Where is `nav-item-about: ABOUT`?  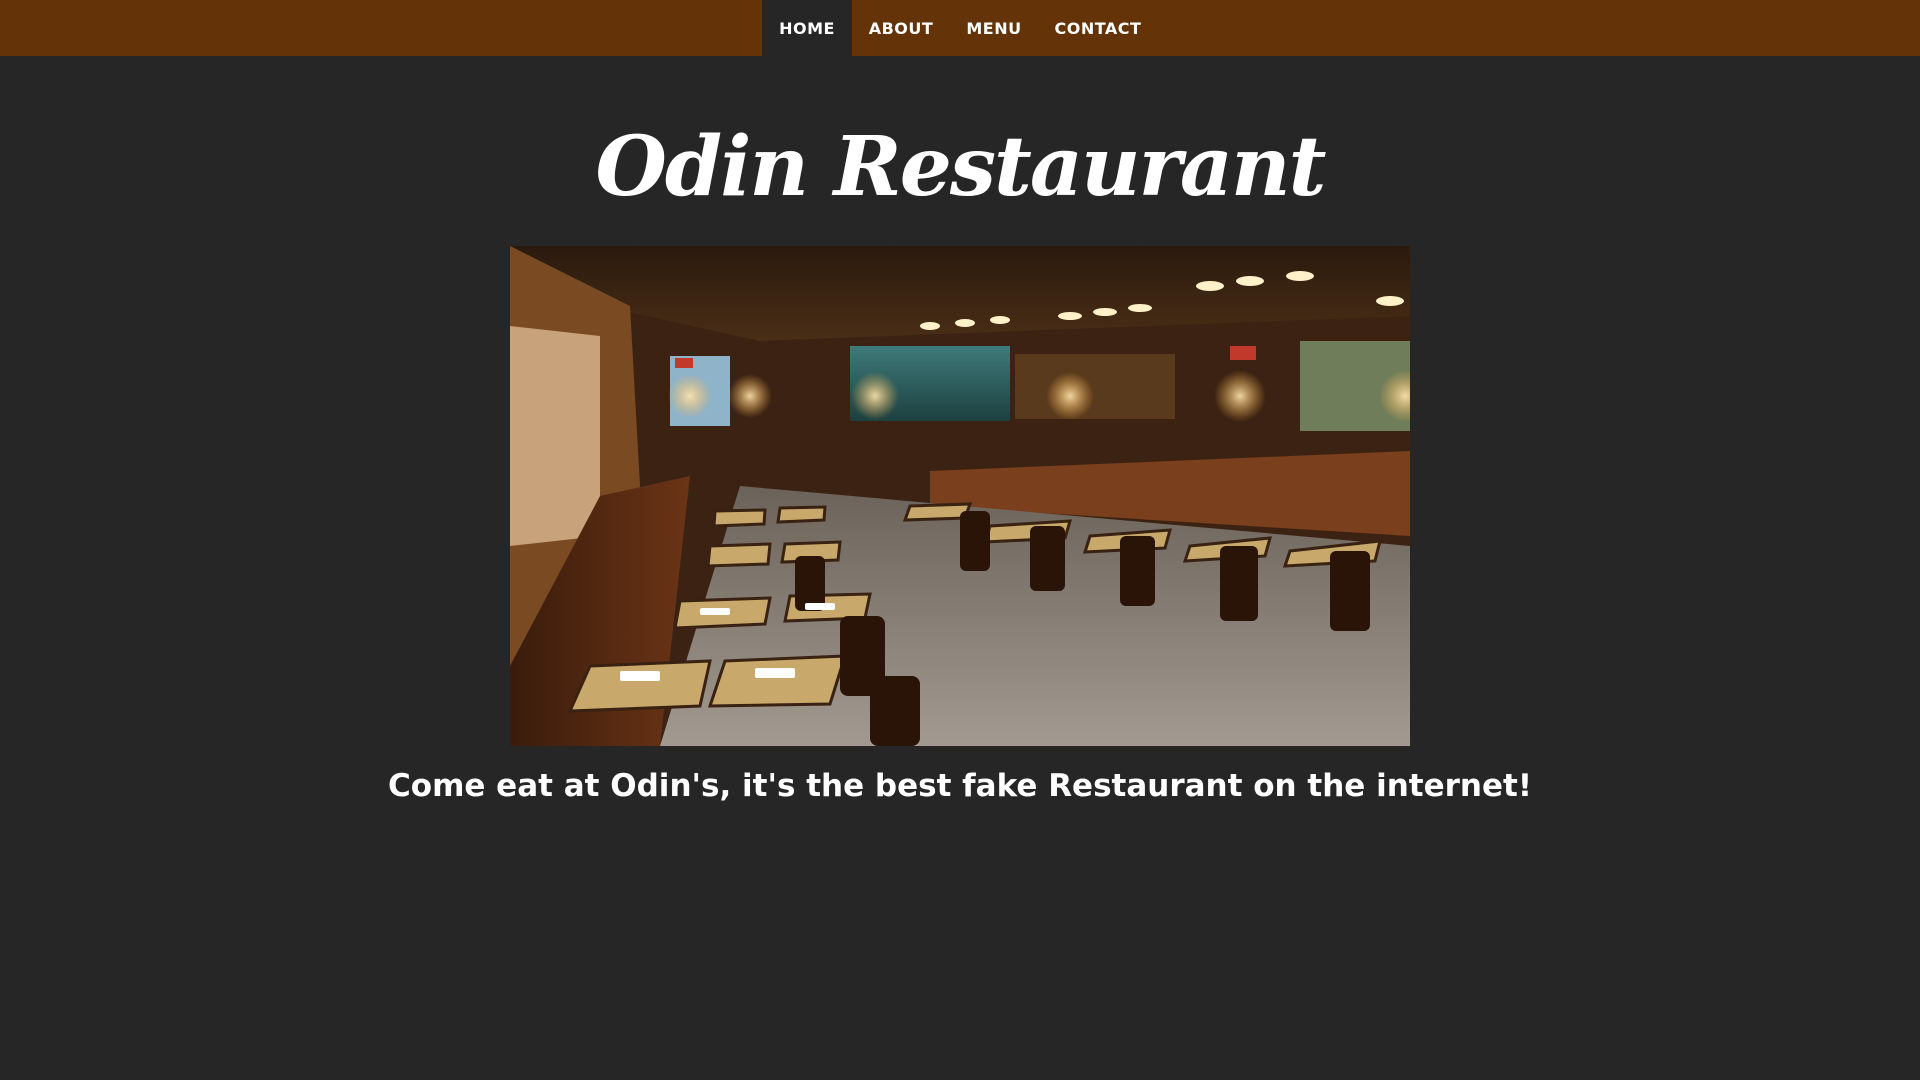 nav-item-about: ABOUT is located at coordinates (901, 28).